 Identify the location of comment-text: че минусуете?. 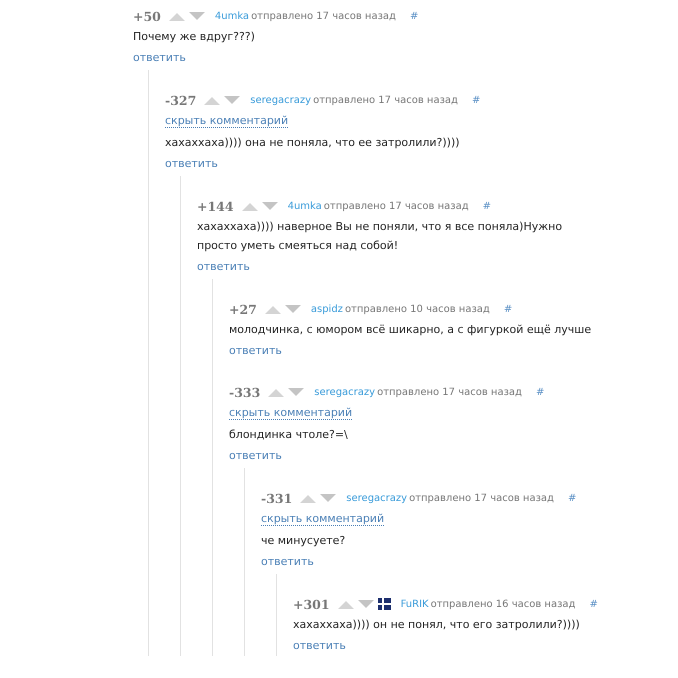
(303, 541).